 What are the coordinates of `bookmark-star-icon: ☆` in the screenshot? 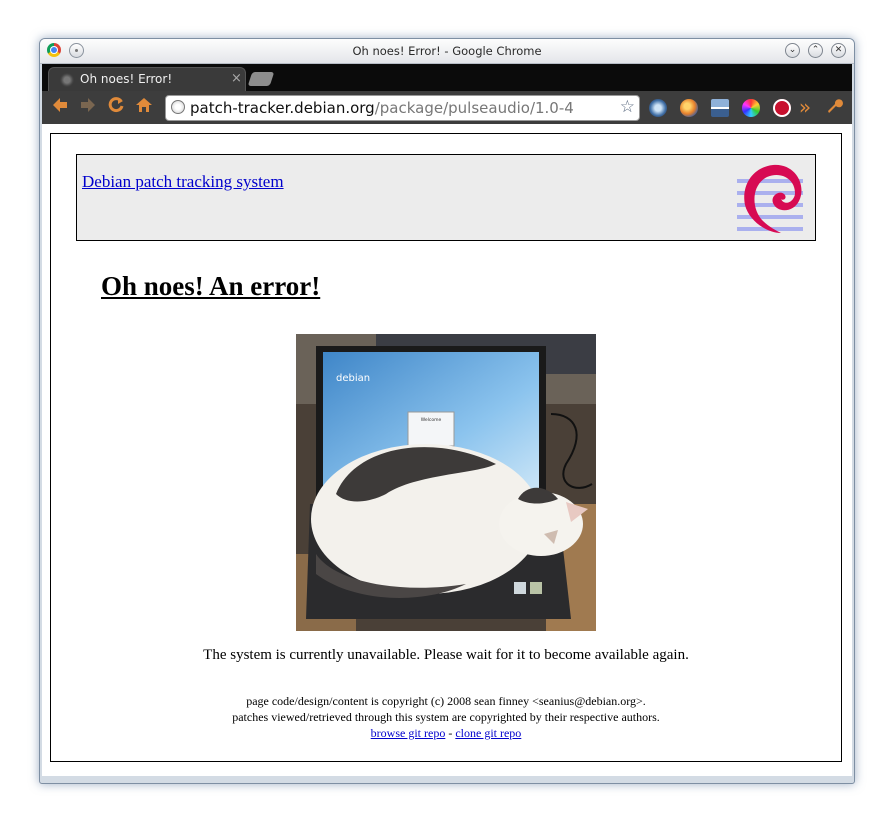 It's located at (627, 107).